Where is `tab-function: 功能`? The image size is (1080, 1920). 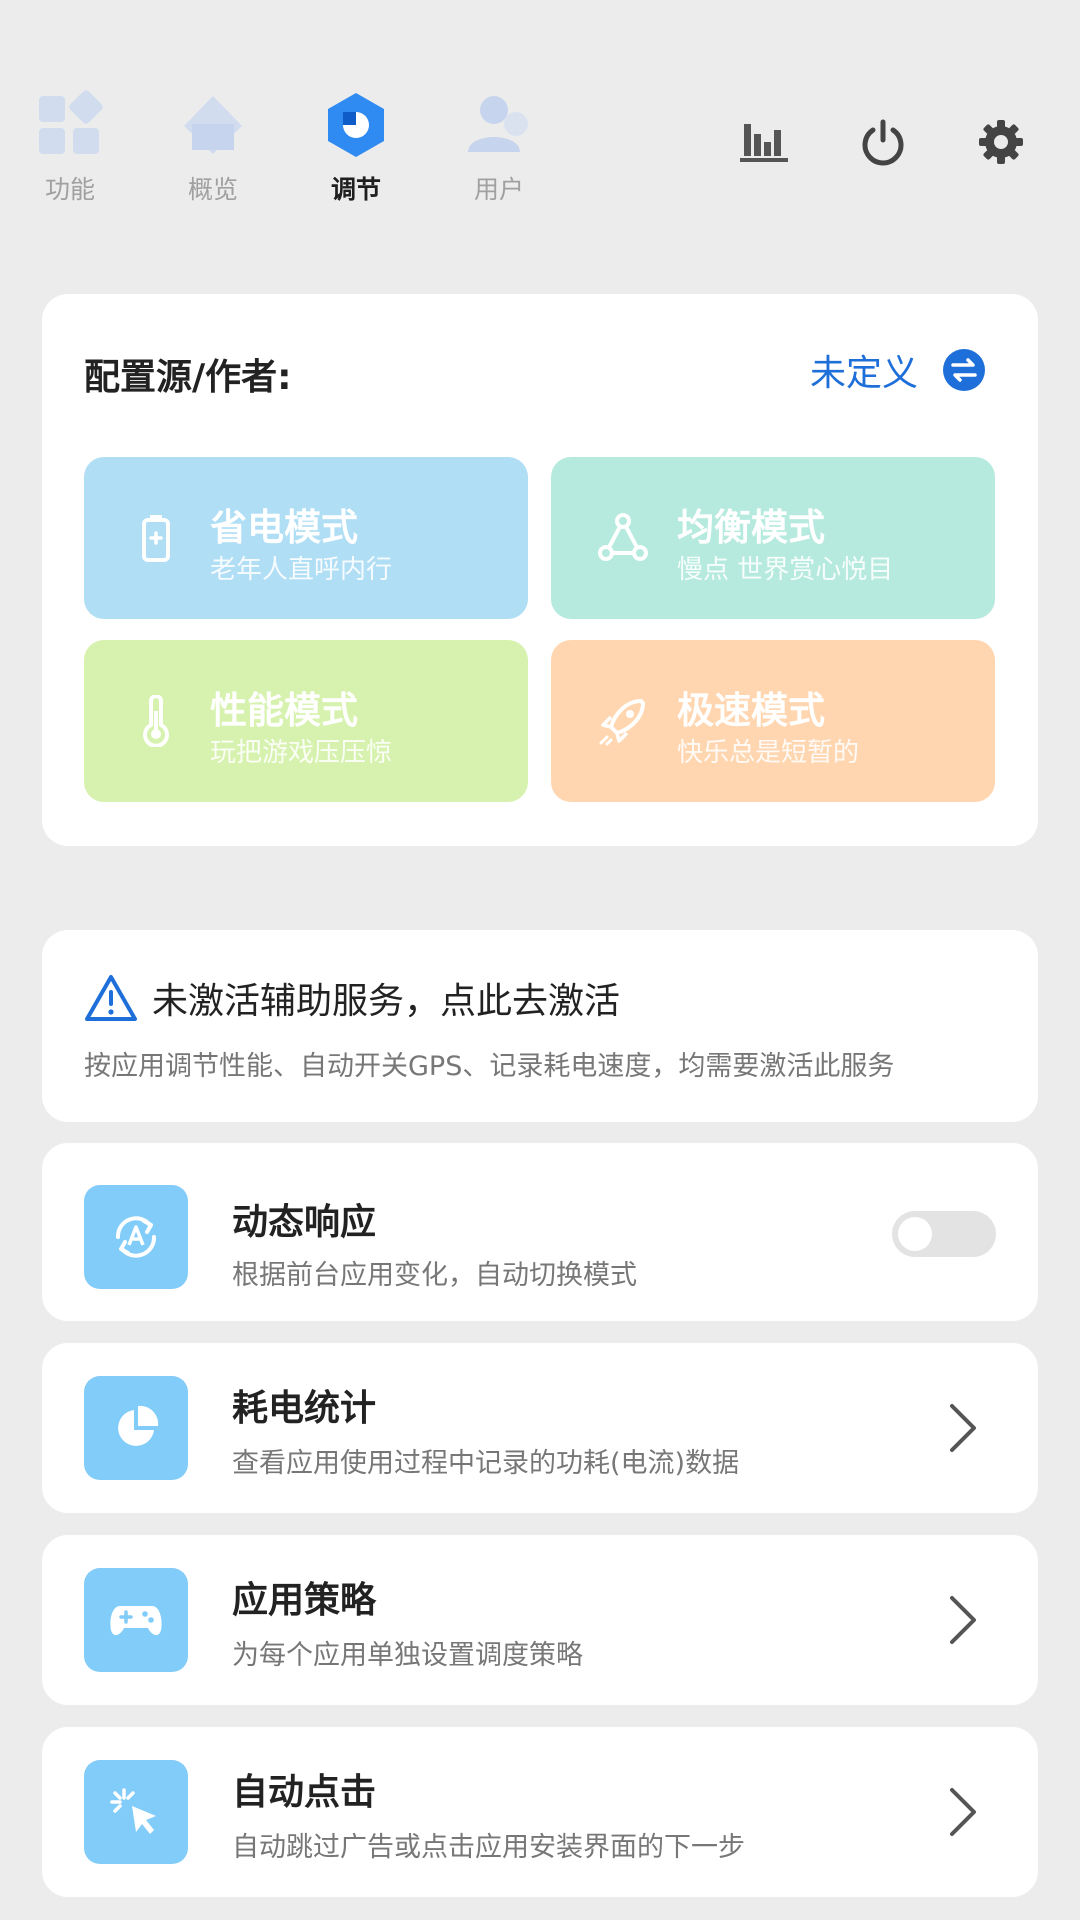 tab-function: 功能 is located at coordinates (70, 148).